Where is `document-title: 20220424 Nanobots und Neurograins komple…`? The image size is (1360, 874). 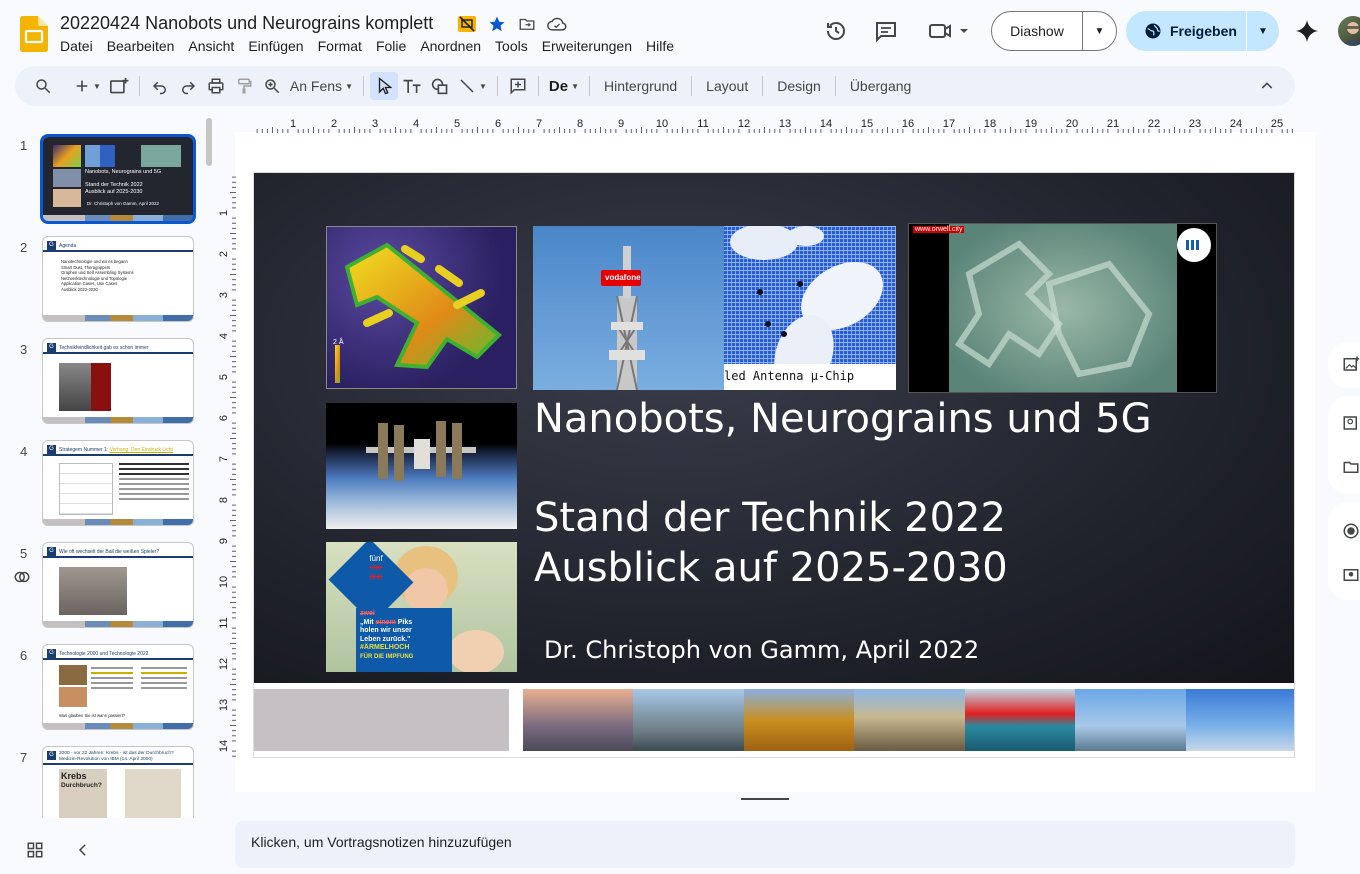
document-title: 20220424 Nanobots und Neurograins komple… is located at coordinates (246, 23).